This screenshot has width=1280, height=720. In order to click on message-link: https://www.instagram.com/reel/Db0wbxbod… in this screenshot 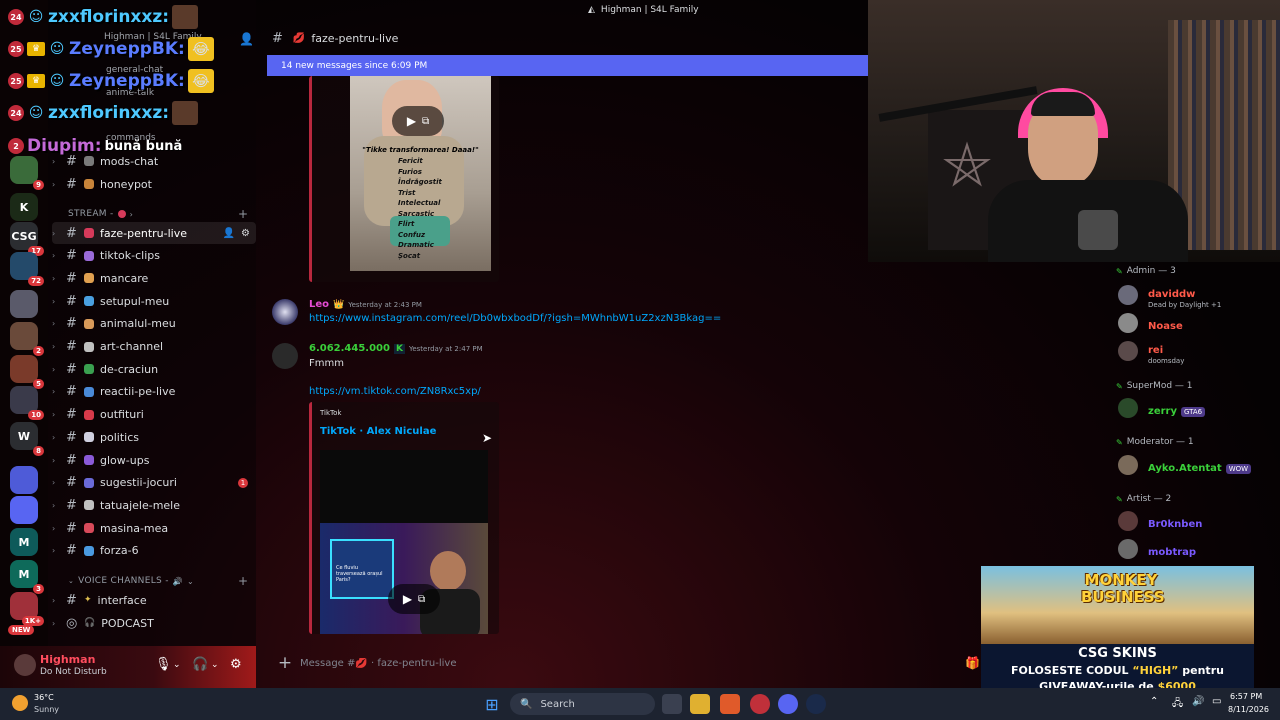, I will do `click(515, 318)`.